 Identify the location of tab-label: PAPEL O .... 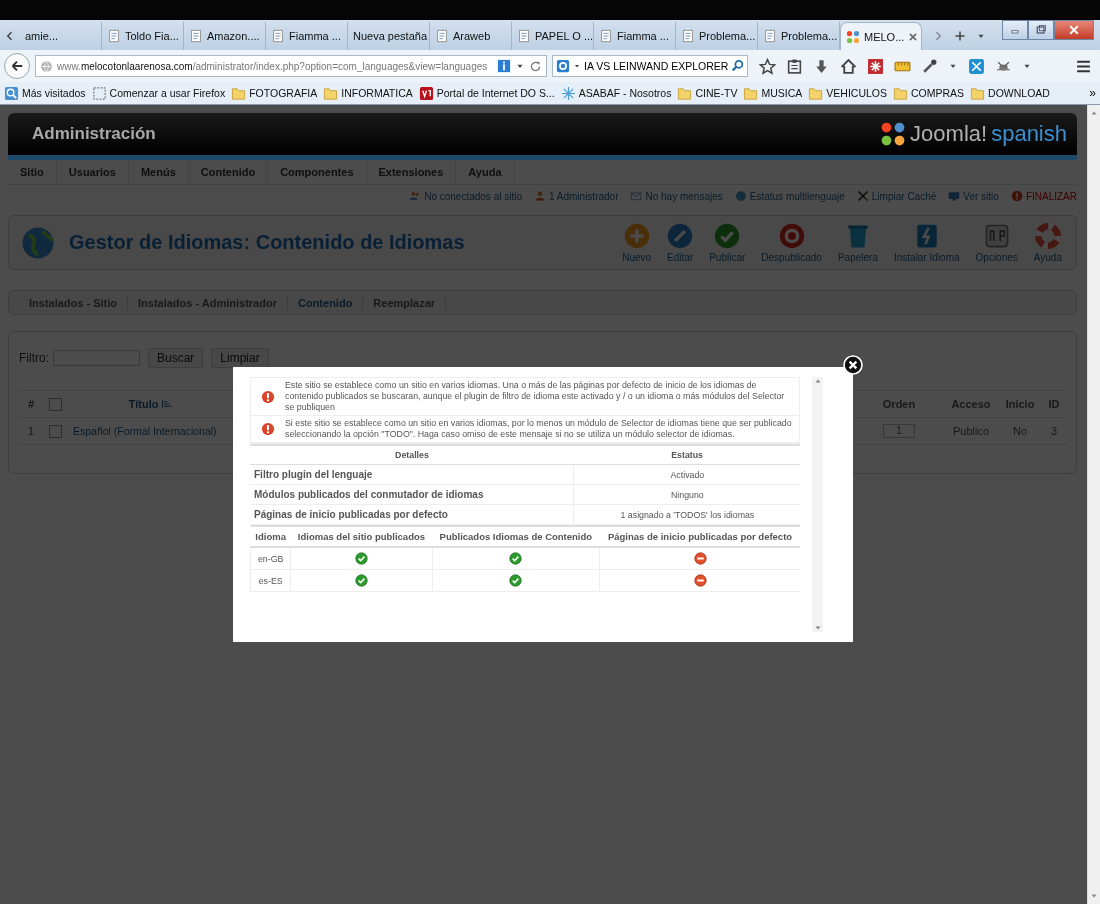
(564, 36).